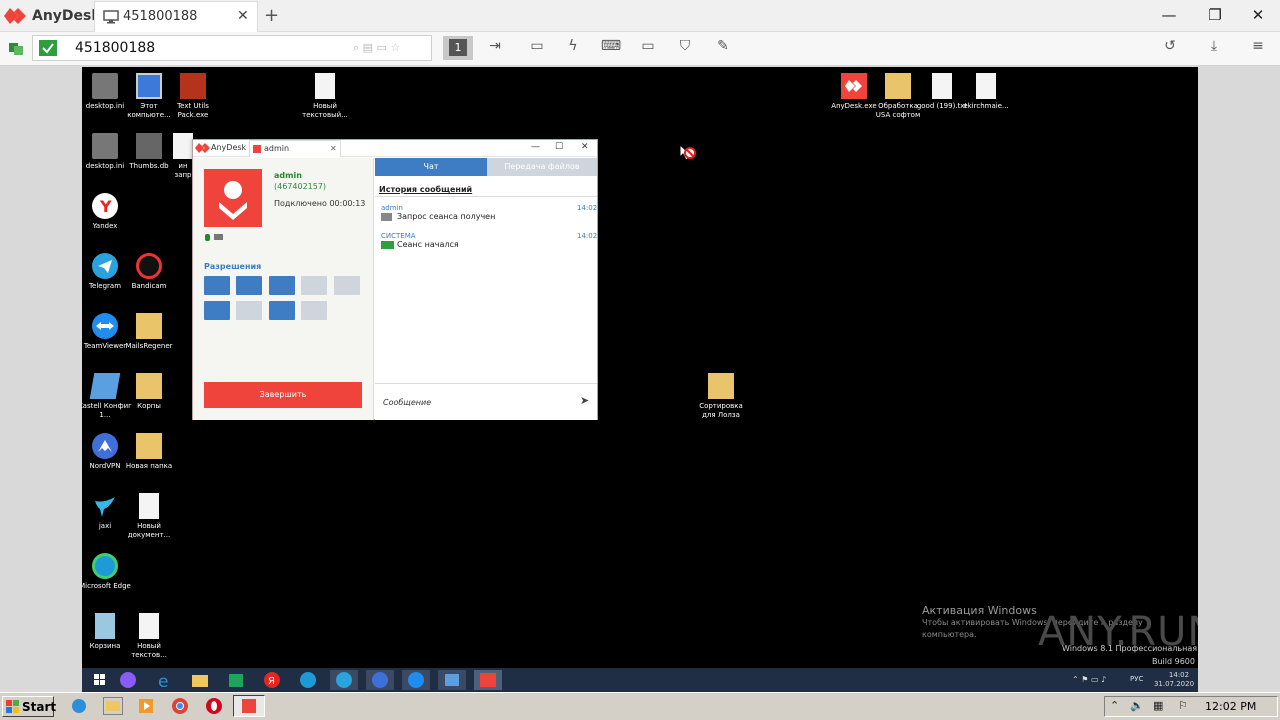 This screenshot has height=720, width=1280. What do you see at coordinates (685, 48) in the screenshot?
I see `permissions-shield-icon: ⛉` at bounding box center [685, 48].